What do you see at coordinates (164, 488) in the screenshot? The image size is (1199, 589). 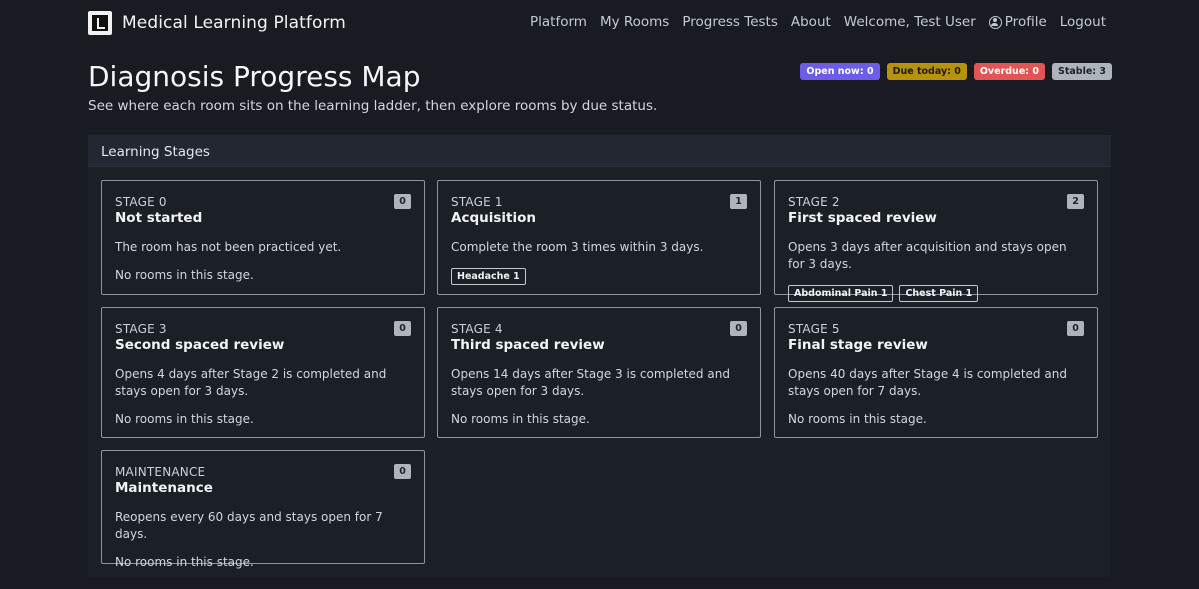 I see `stage-title: Maintenance` at bounding box center [164, 488].